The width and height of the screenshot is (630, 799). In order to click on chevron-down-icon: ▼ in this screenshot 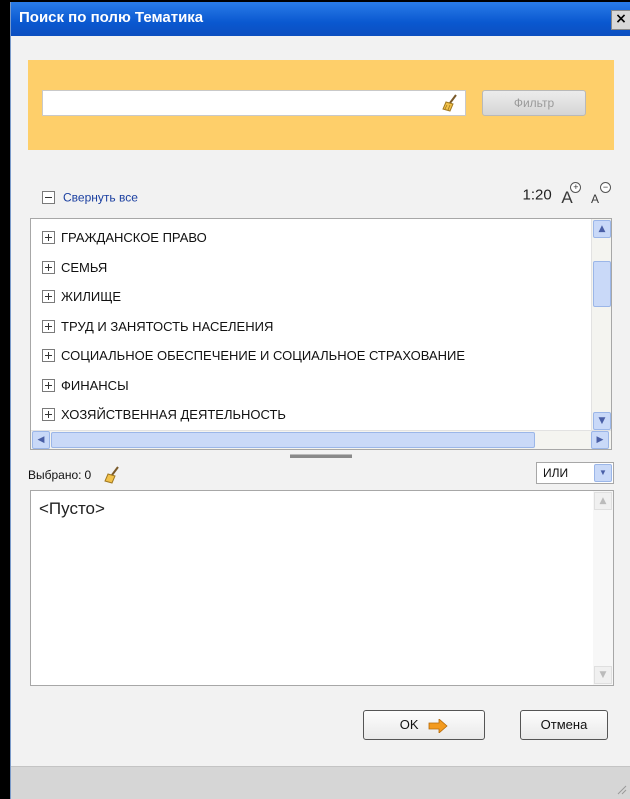, I will do `click(603, 473)`.